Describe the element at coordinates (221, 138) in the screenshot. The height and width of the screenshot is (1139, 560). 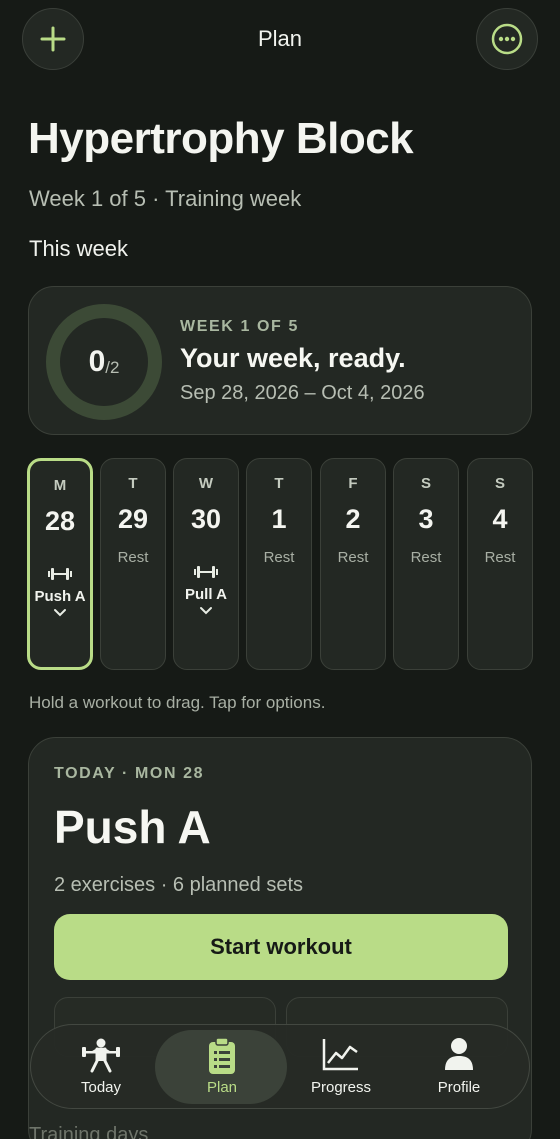
I see `plan-title: Hypertrophy Block` at that location.